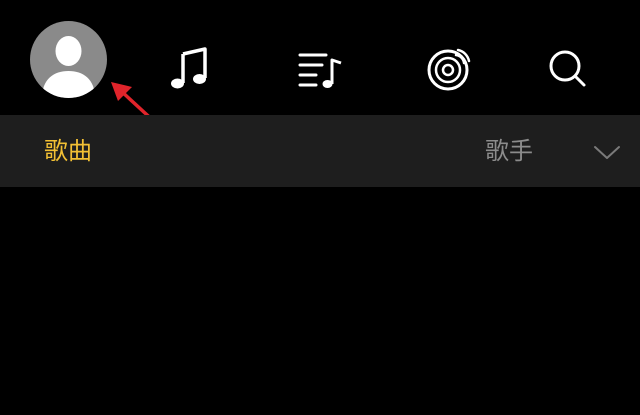  I want to click on search-icon, so click(568, 68).